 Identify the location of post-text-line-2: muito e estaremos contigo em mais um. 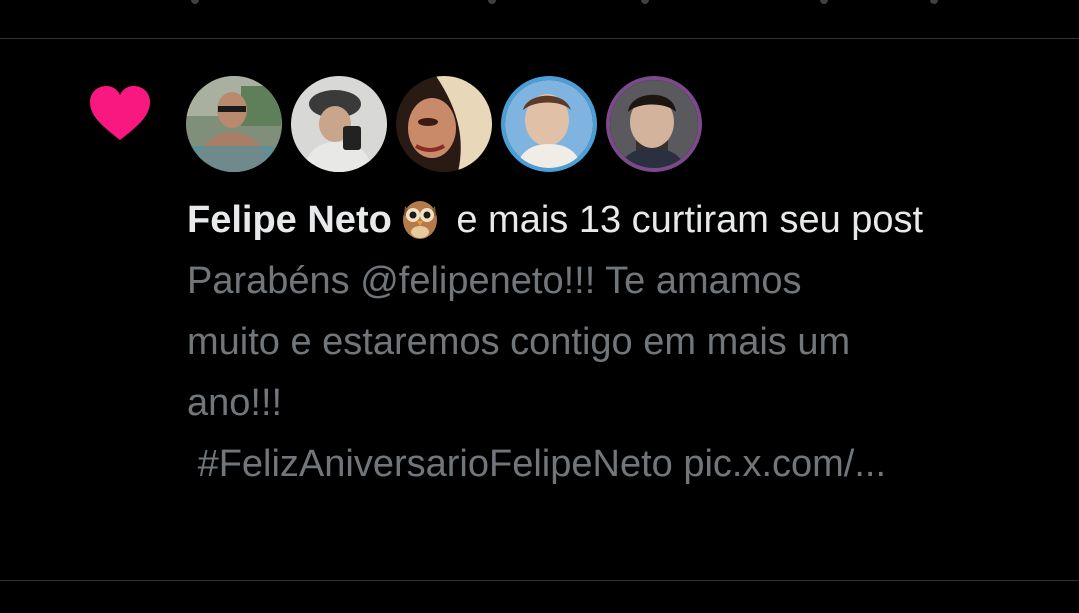
(519, 342).